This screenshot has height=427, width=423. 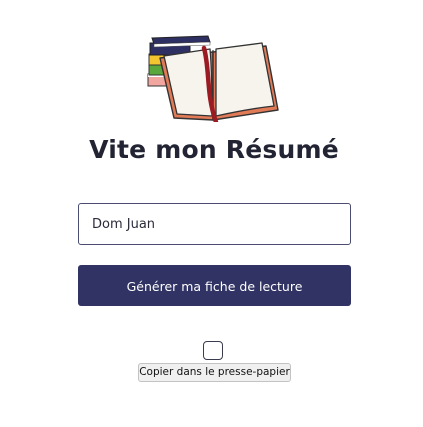 I want to click on copy-to-clipboard-button: Copier dans le presse-papier, so click(x=214, y=372).